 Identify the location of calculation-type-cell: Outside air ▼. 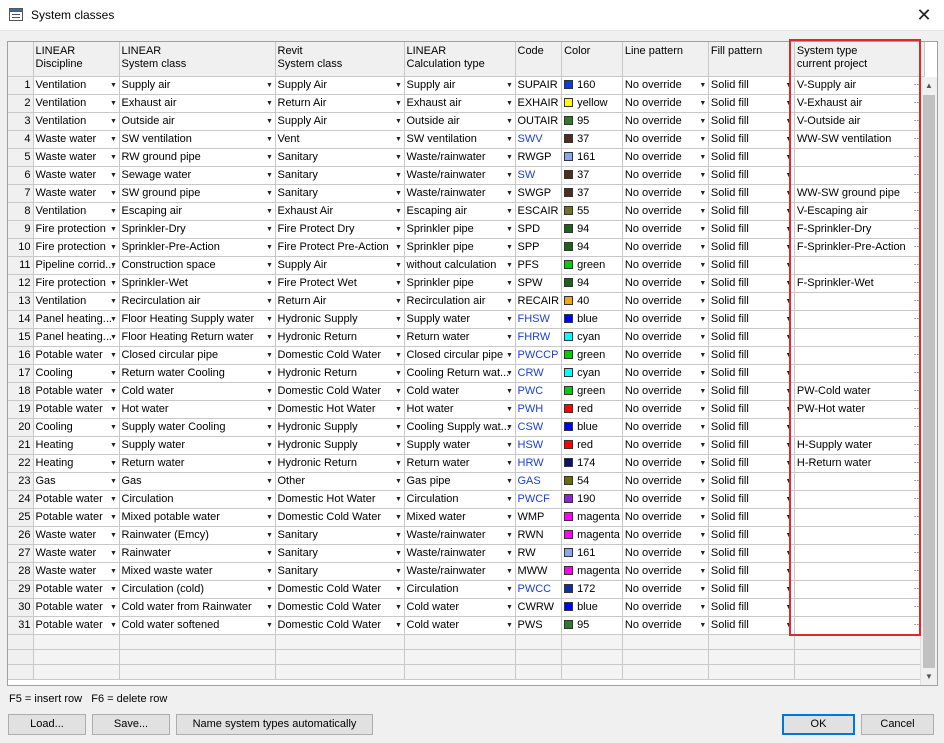
(460, 121).